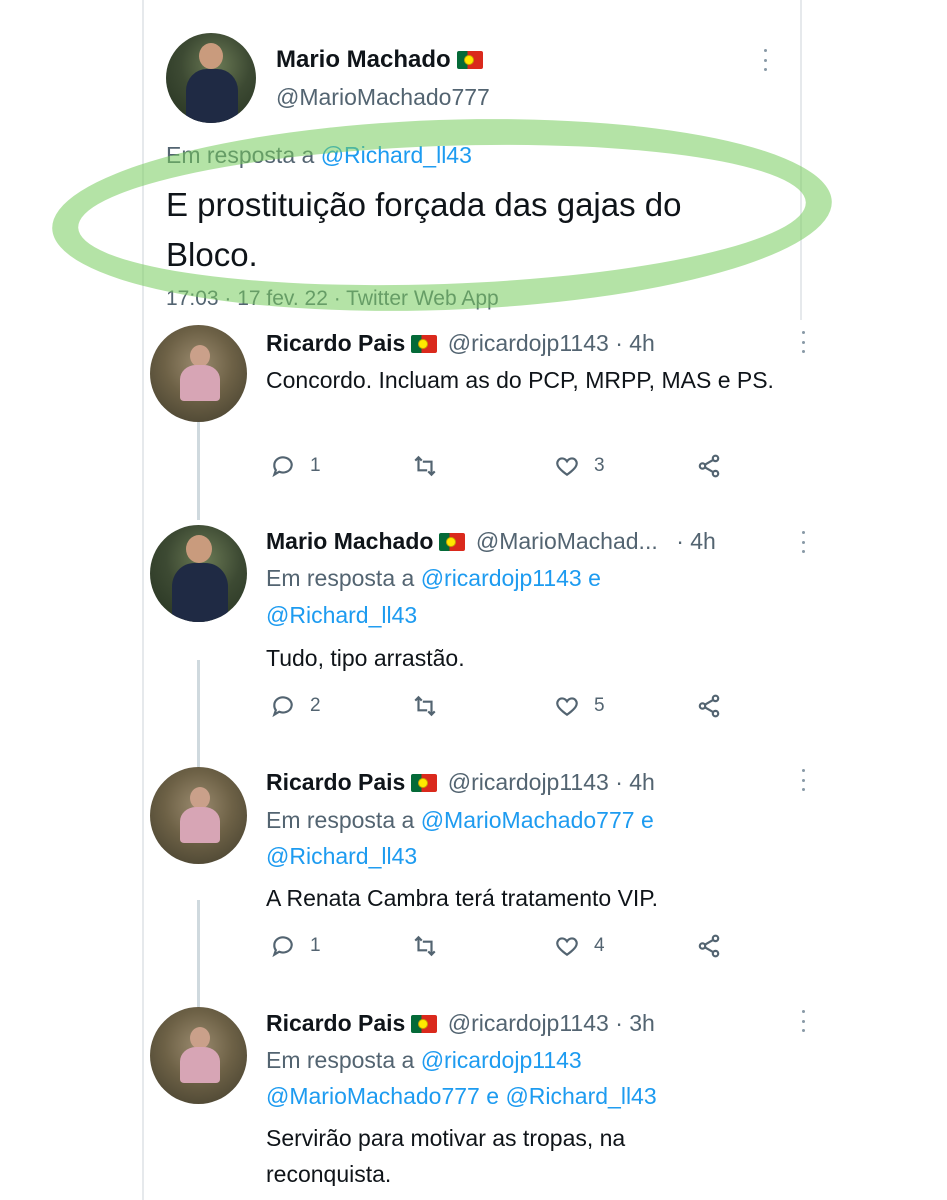 The image size is (947, 1200). Describe the element at coordinates (462, 898) in the screenshot. I see `tweet-text: A Renata Cambra terá tratamento VIP.` at that location.